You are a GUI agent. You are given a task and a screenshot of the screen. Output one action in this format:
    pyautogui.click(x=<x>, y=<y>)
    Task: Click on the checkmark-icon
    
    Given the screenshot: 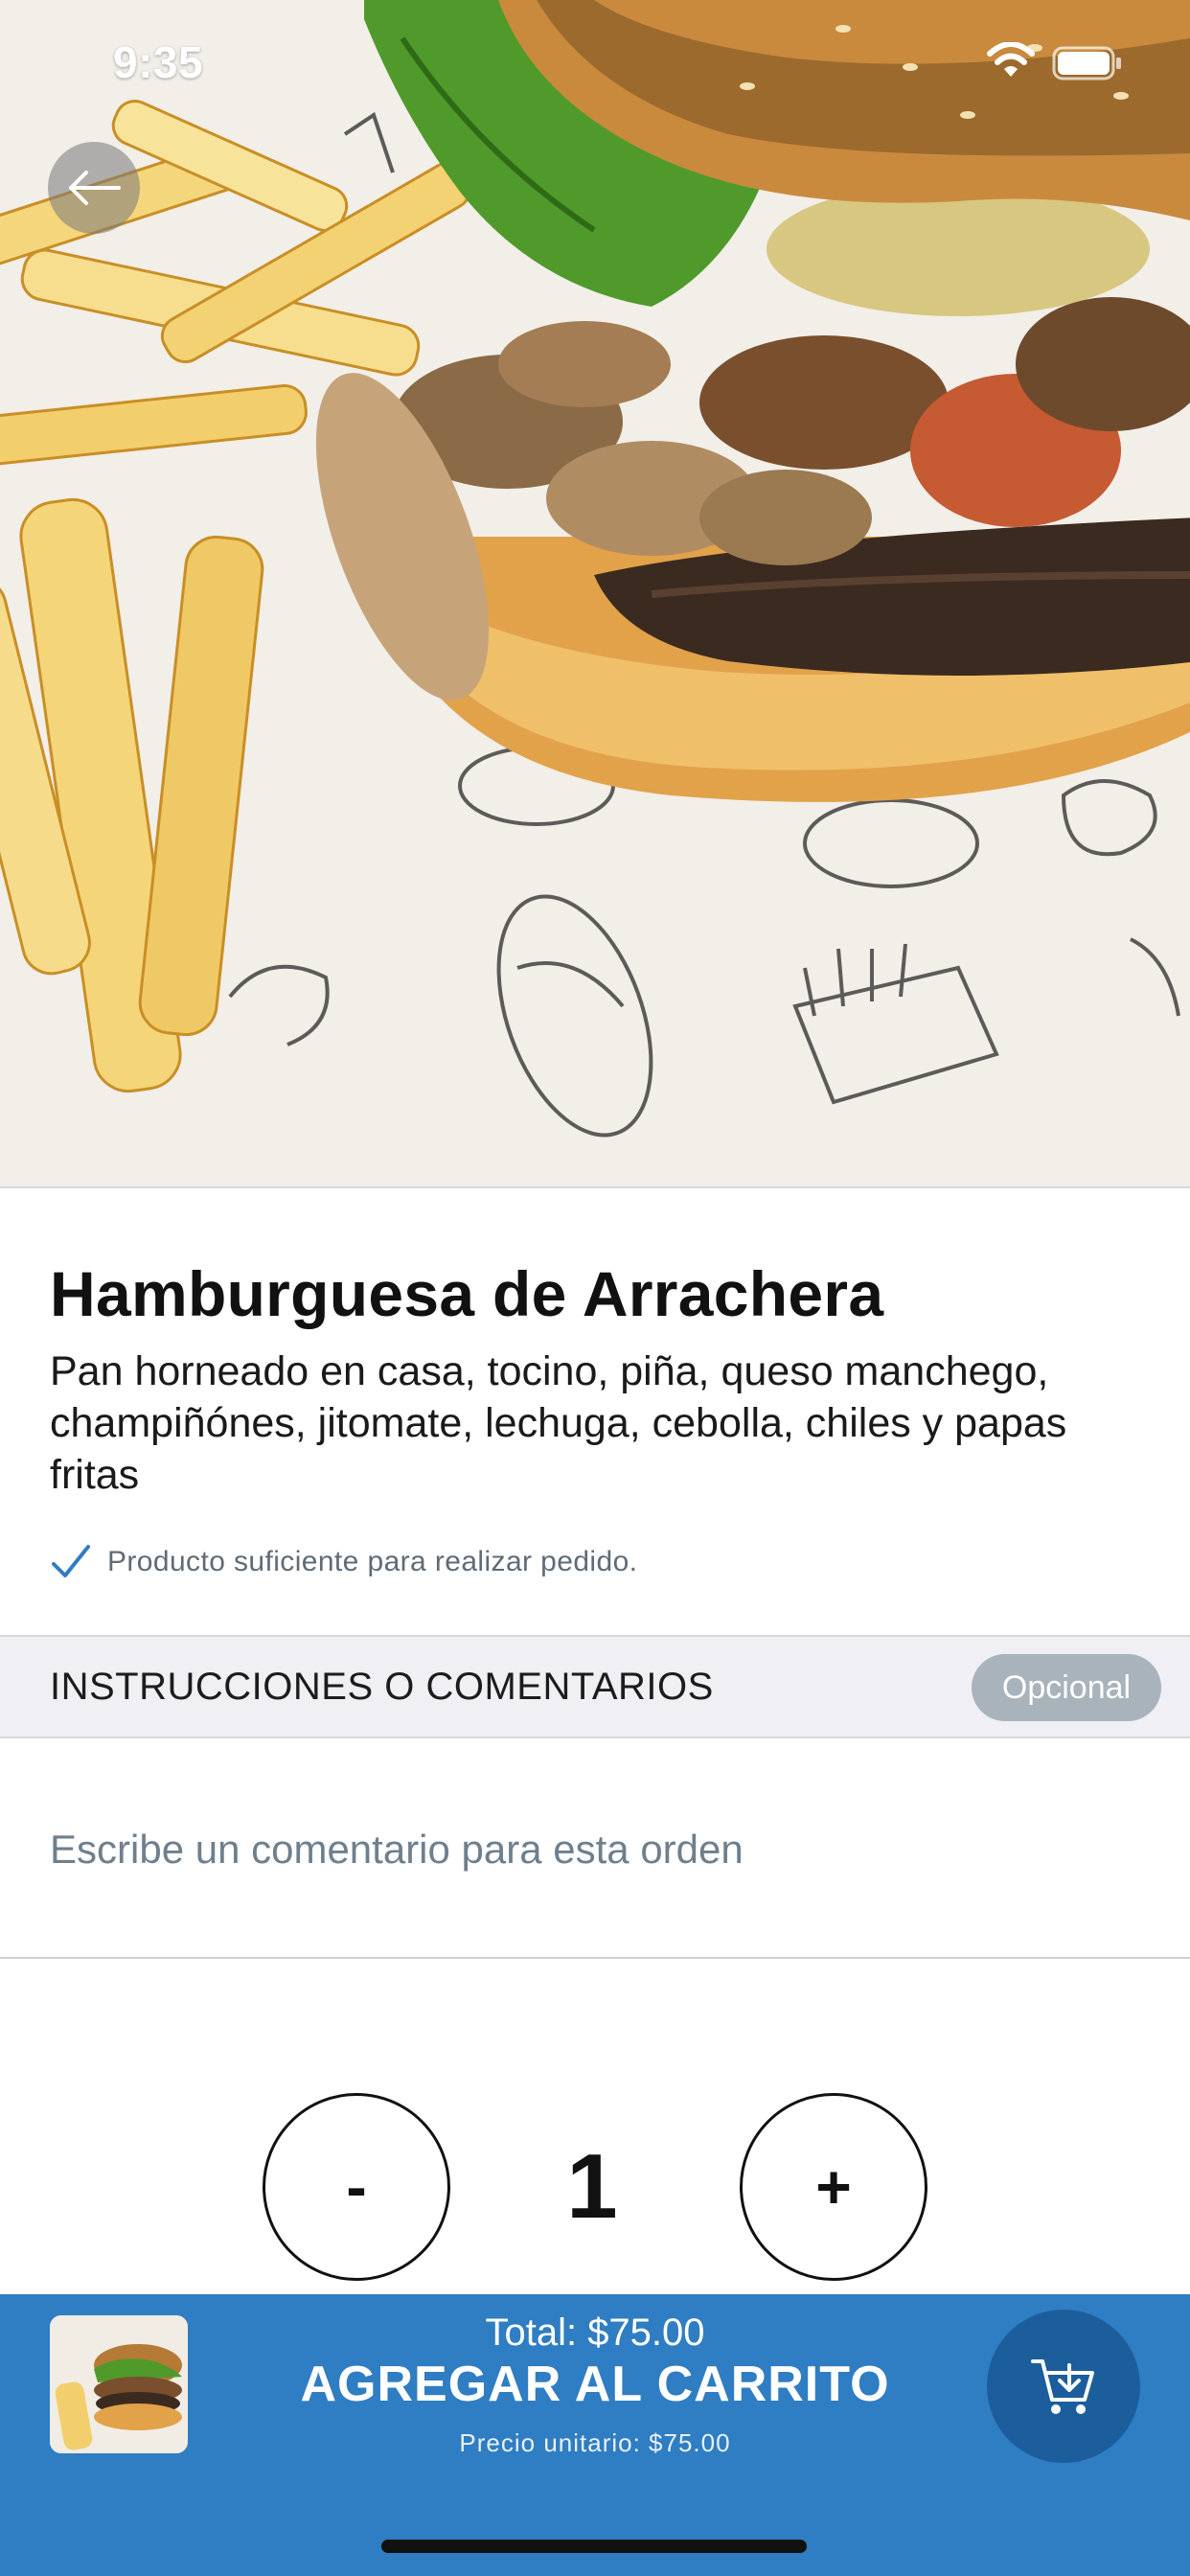 What is the action you would take?
    pyautogui.click(x=71, y=1561)
    